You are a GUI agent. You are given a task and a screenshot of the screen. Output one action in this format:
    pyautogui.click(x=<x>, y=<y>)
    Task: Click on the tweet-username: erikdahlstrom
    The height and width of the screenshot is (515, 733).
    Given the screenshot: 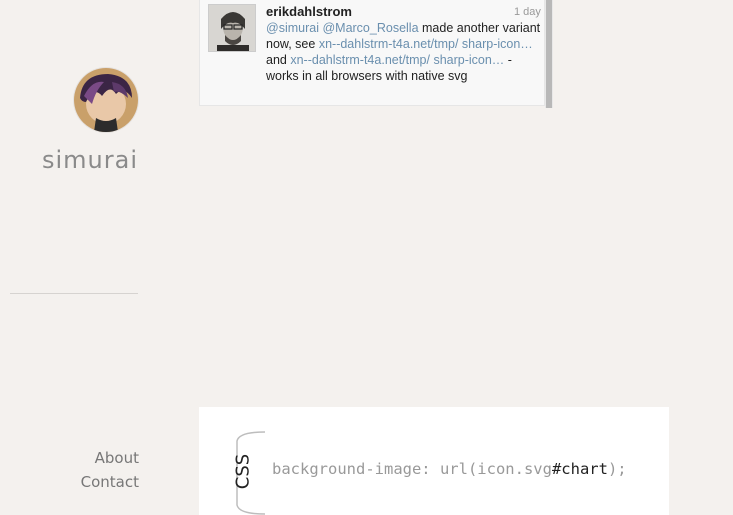 What is the action you would take?
    pyautogui.click(x=309, y=11)
    